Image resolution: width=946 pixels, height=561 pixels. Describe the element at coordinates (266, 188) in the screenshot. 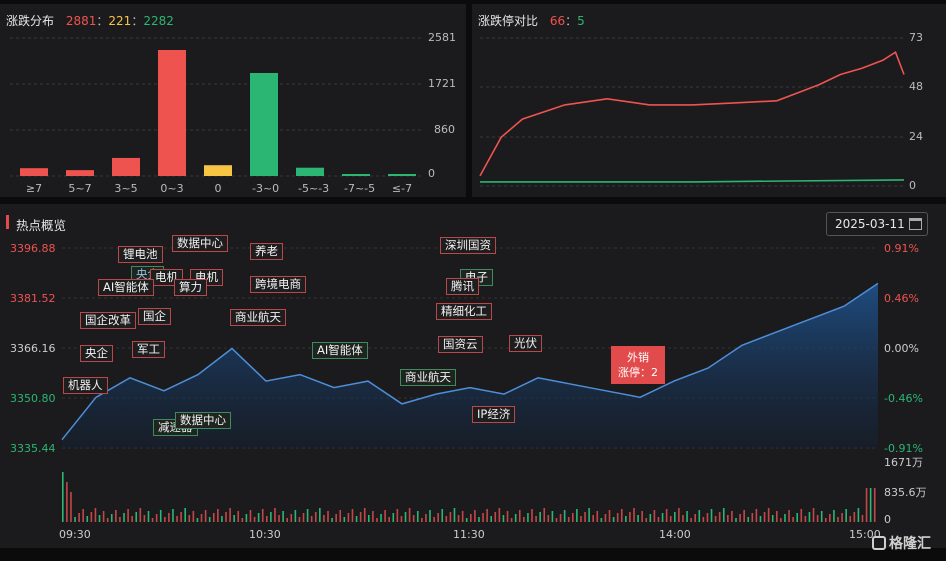

I see `category-label: -3~0` at that location.